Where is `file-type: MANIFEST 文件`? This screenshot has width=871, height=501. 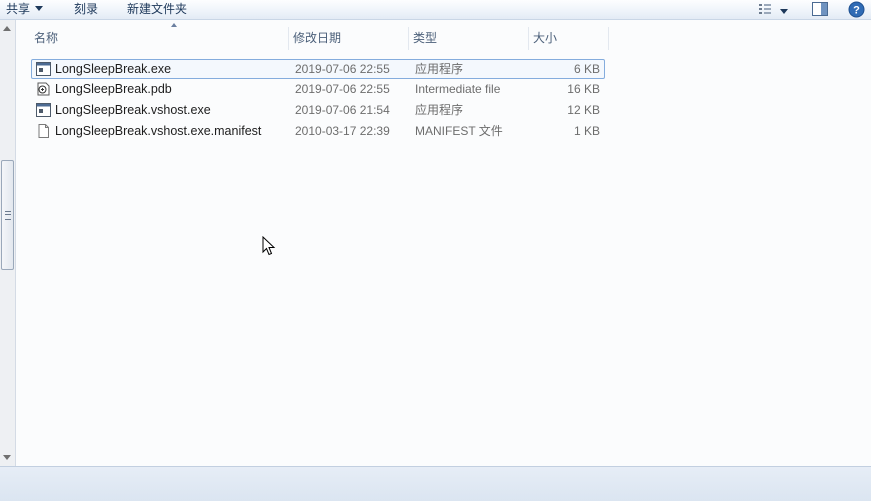 file-type: MANIFEST 文件 is located at coordinates (459, 131).